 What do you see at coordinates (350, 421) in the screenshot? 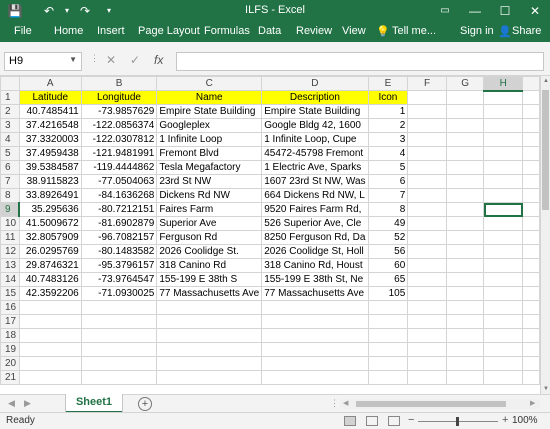
I see `normal-view-icon` at bounding box center [350, 421].